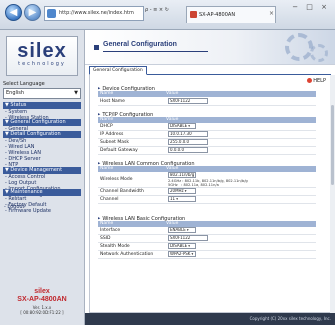  Describe the element at coordinates (241, 134) in the screenshot. I see `field-value-cell: 10.0.17.30` at that location.